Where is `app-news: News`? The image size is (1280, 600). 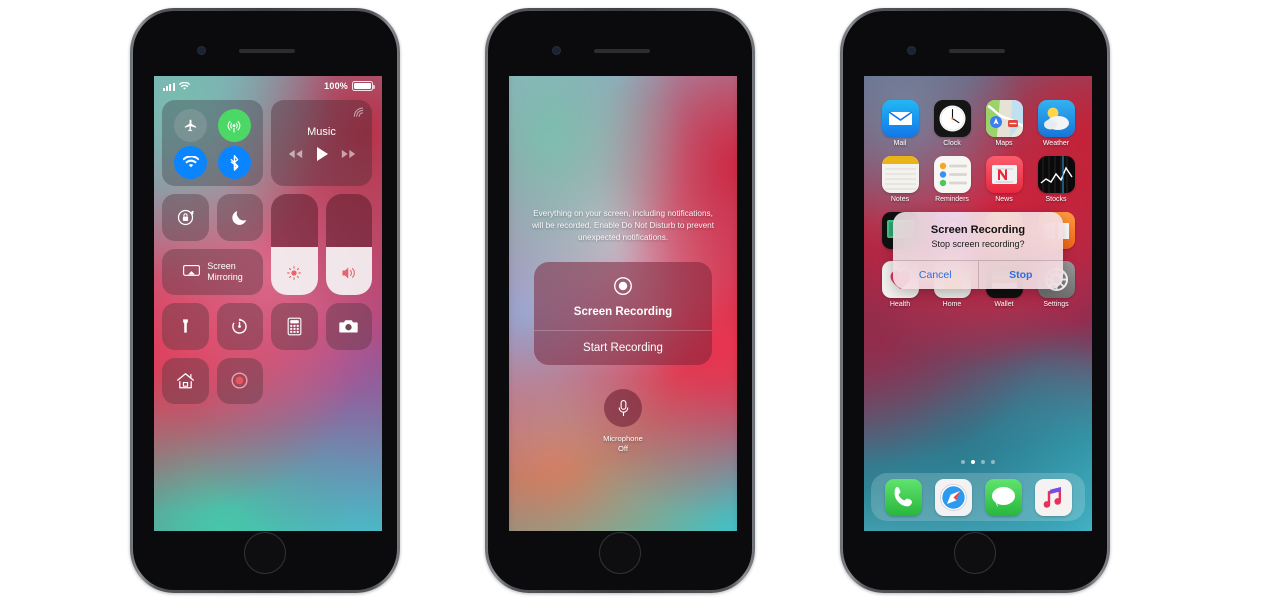 app-news: News is located at coordinates (1004, 179).